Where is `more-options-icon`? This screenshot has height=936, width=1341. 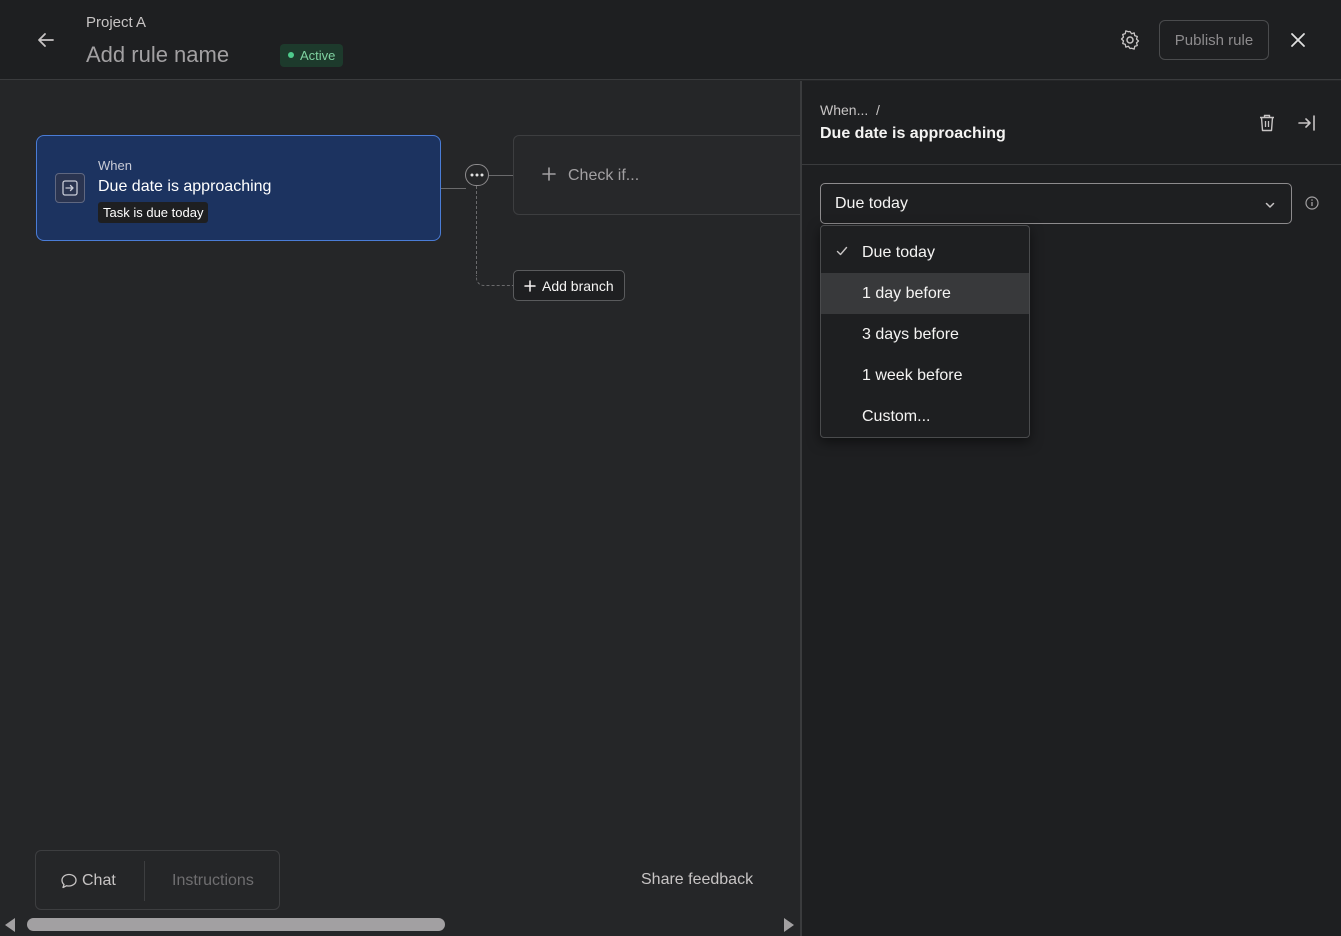
more-options-icon is located at coordinates (477, 175).